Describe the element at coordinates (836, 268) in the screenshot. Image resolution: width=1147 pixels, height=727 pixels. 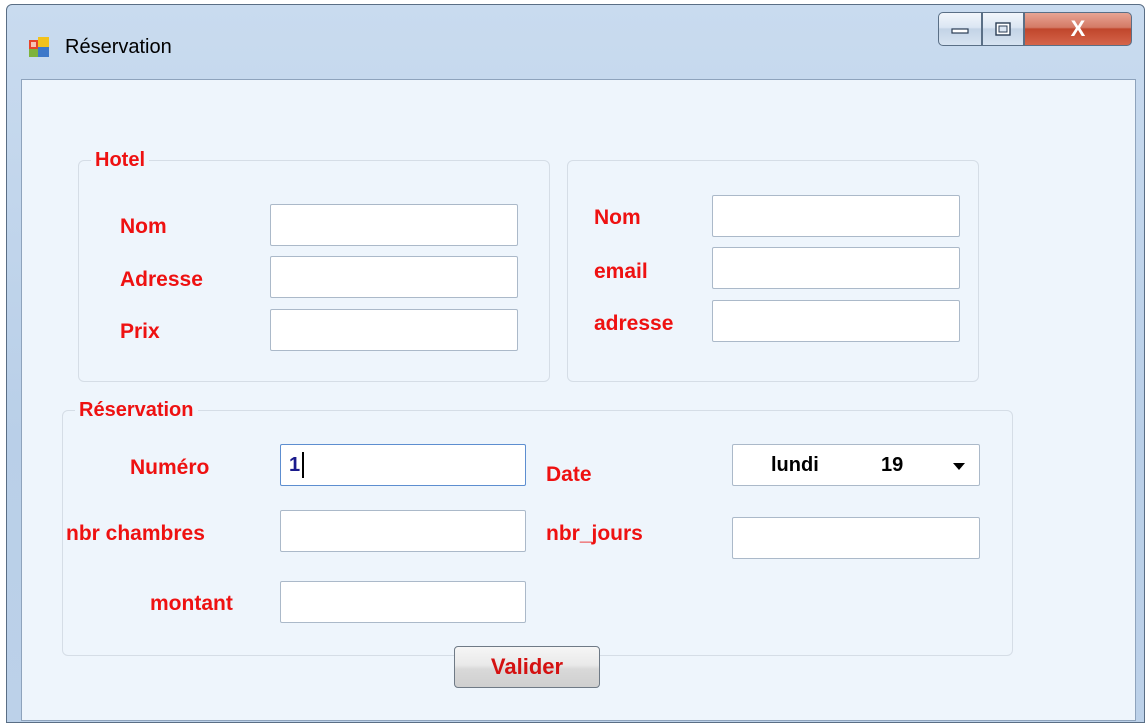
I see `client-email-input` at that location.